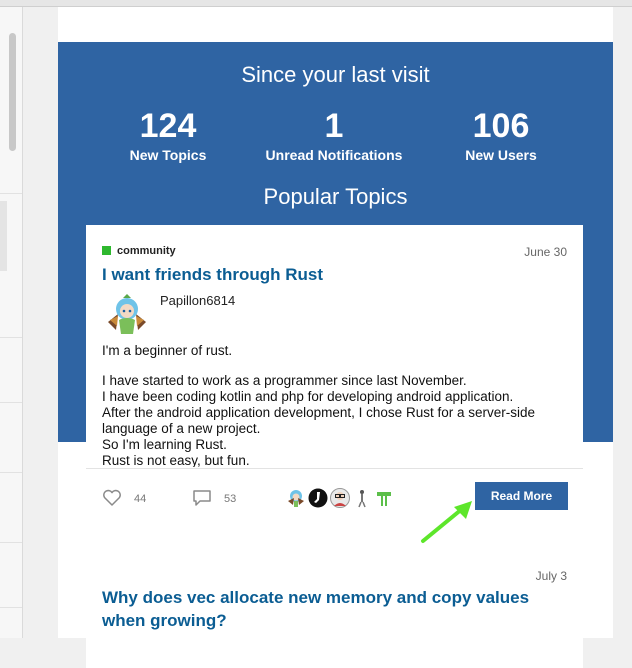 This screenshot has height=668, width=632. What do you see at coordinates (11, 322) in the screenshot?
I see `left-sidebar` at bounding box center [11, 322].